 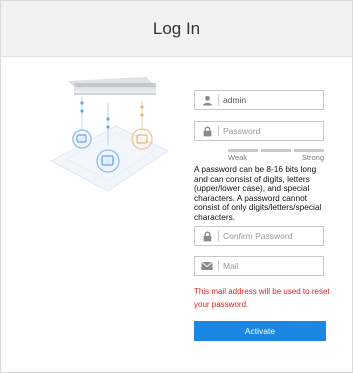 What do you see at coordinates (309, 150) in the screenshot?
I see `strength-bar-strong` at bounding box center [309, 150].